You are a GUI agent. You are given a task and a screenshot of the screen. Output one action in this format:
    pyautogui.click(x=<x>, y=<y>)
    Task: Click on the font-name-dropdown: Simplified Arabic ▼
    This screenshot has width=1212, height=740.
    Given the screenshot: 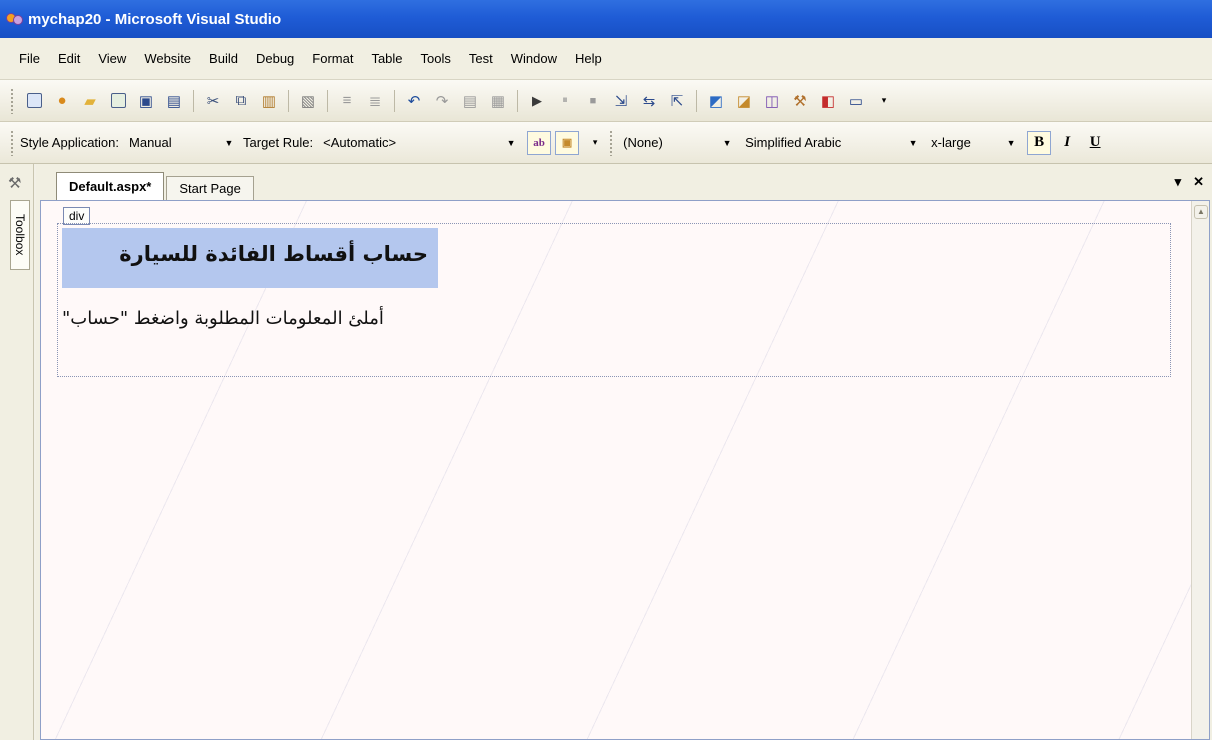 What is the action you would take?
    pyautogui.click(x=831, y=143)
    